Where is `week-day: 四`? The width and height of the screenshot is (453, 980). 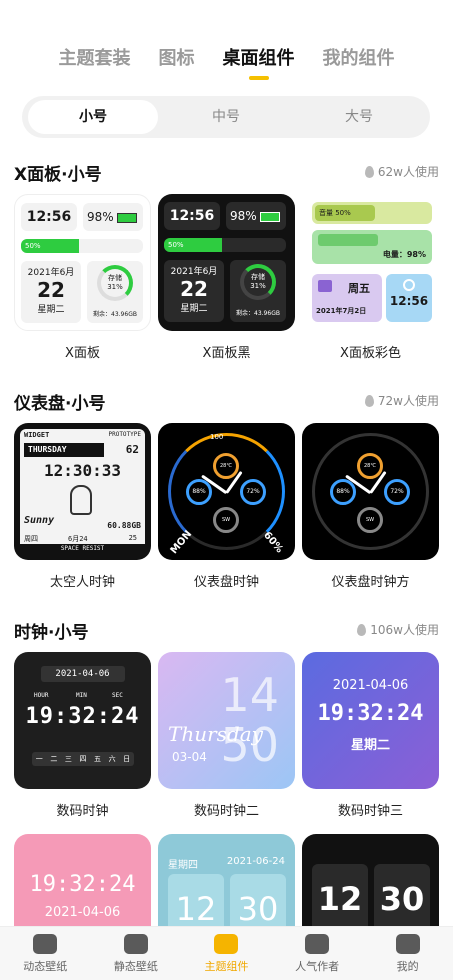
week-day: 四 is located at coordinates (83, 759).